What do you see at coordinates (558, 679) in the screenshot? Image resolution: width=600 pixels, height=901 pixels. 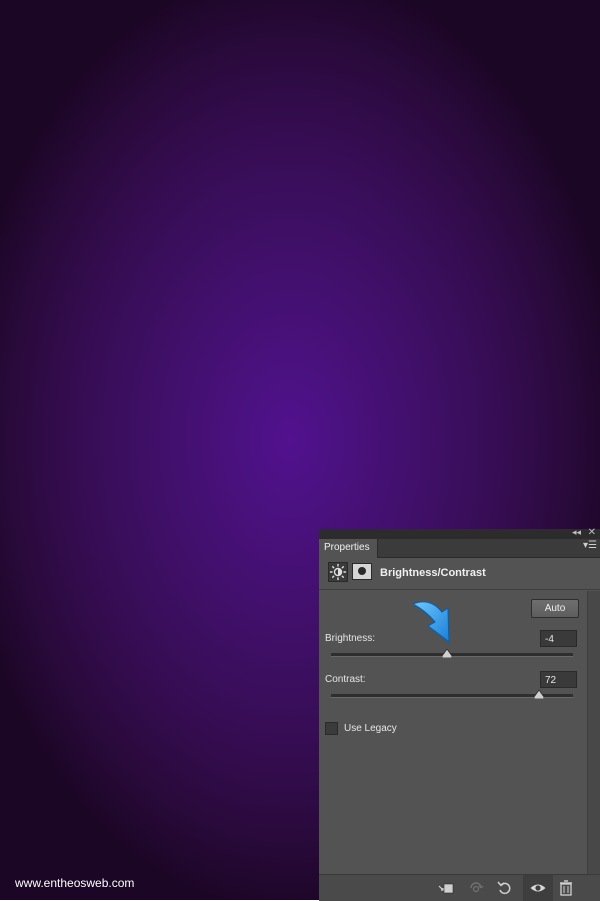 I see `contrast-input: 72` at bounding box center [558, 679].